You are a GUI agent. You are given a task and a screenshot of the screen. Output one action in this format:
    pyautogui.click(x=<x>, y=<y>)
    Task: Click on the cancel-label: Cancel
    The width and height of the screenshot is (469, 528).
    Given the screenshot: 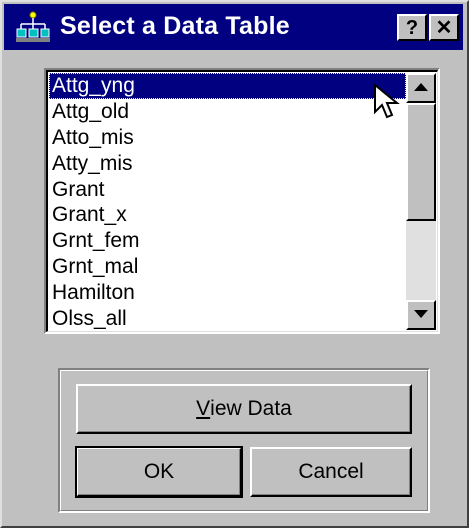 What is the action you would take?
    pyautogui.click(x=331, y=471)
    